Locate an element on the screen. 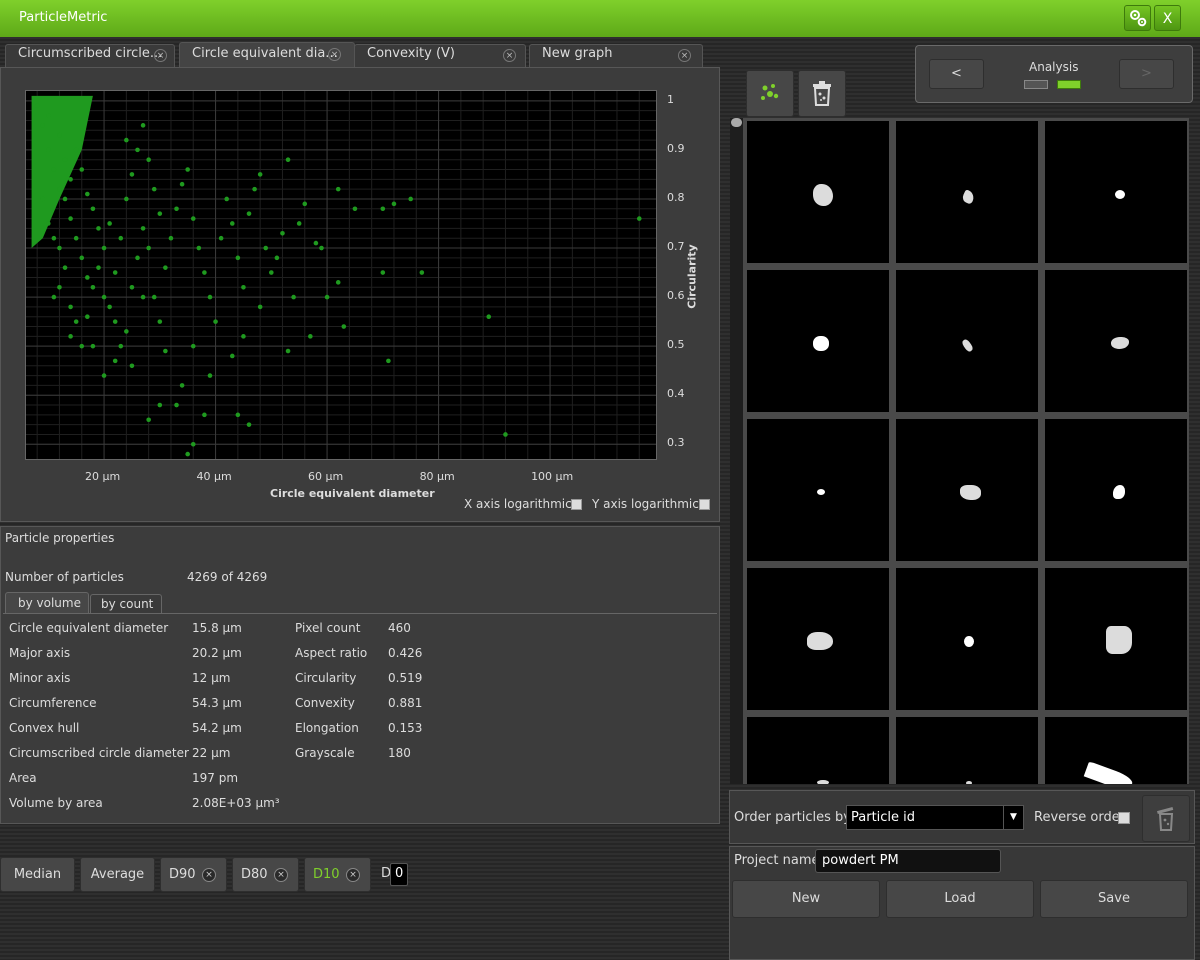  d10-chip: D10 × is located at coordinates (337, 874).